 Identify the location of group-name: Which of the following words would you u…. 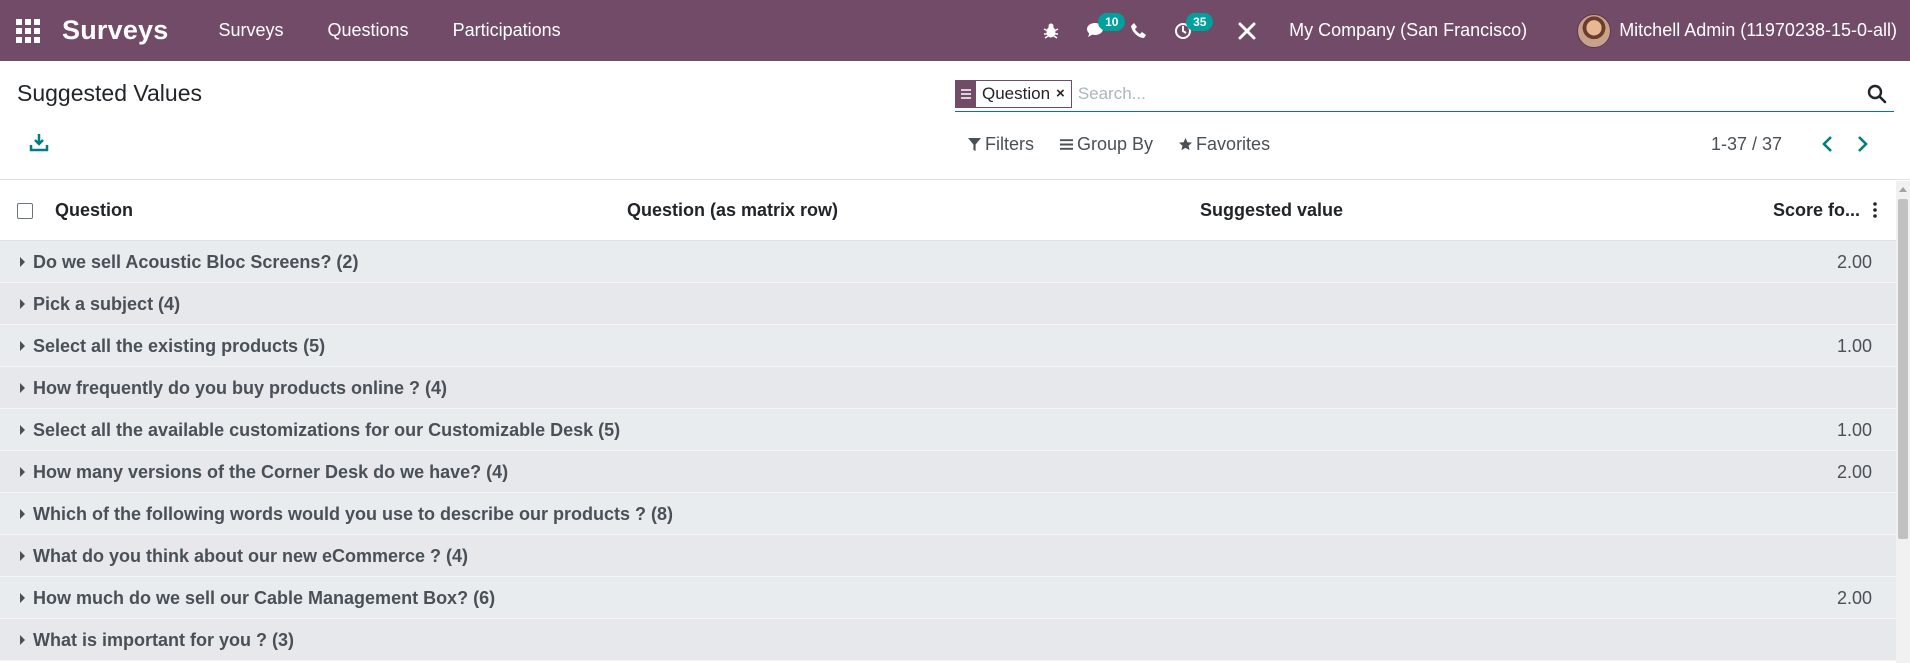
(353, 514).